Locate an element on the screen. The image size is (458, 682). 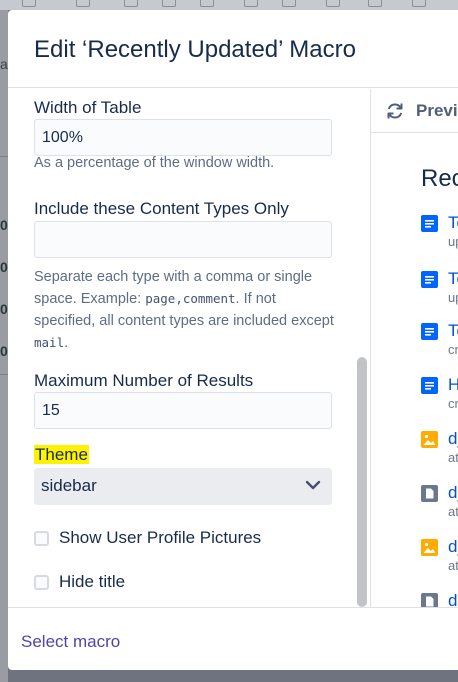
content-types-help-text: . is located at coordinates (66, 343).